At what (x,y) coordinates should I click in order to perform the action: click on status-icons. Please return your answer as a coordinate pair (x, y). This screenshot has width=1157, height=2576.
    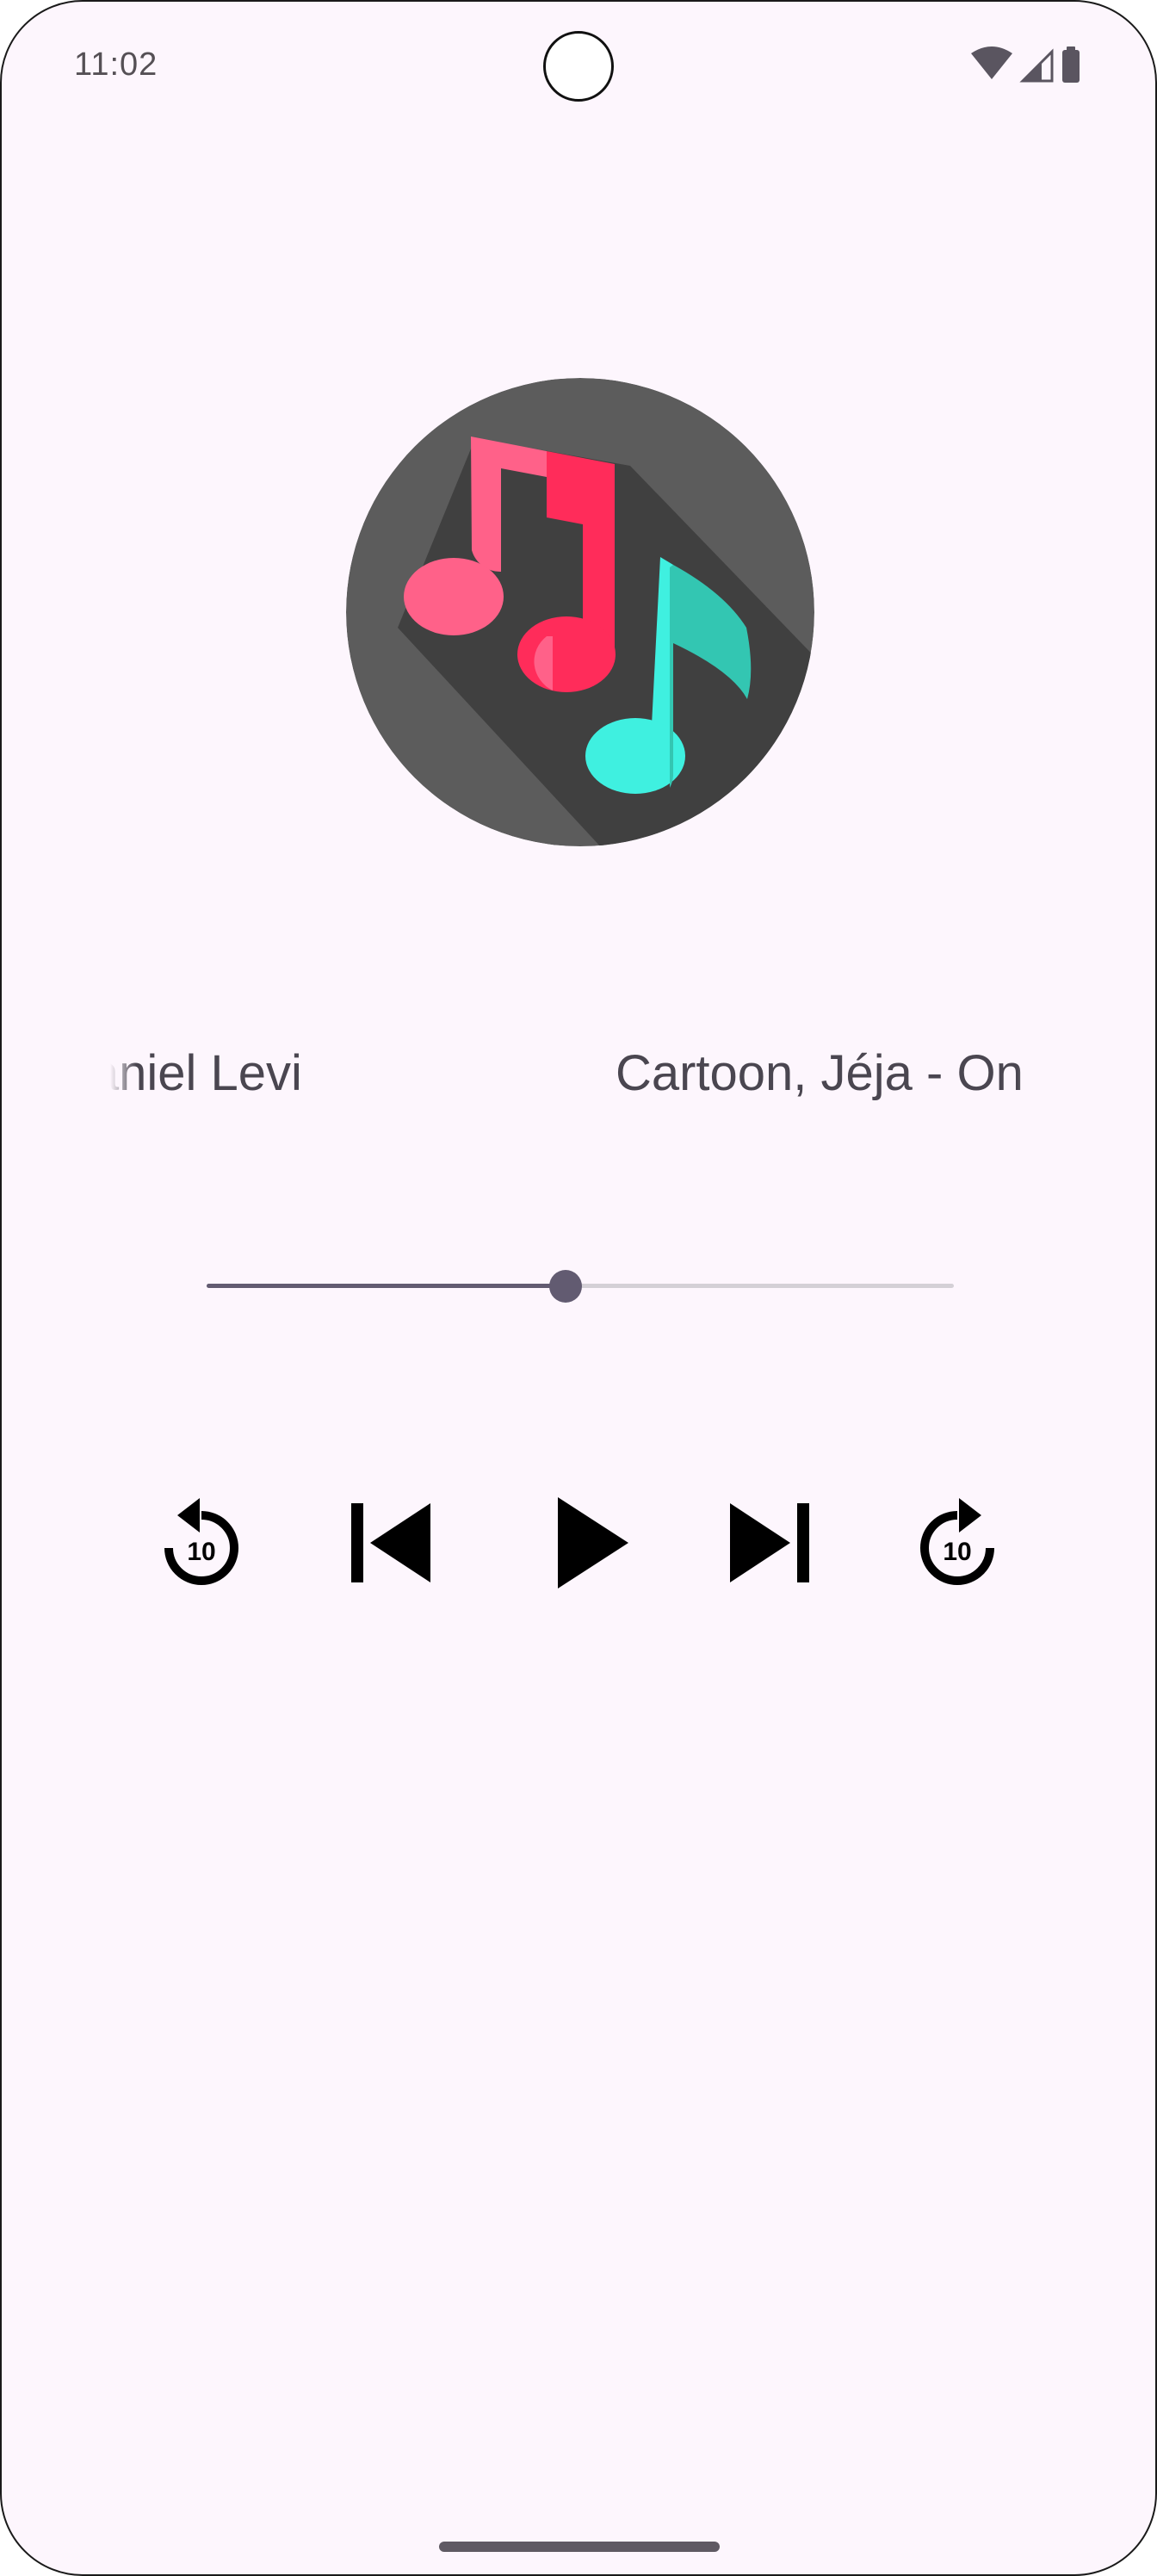
    Looking at the image, I should click on (1025, 64).